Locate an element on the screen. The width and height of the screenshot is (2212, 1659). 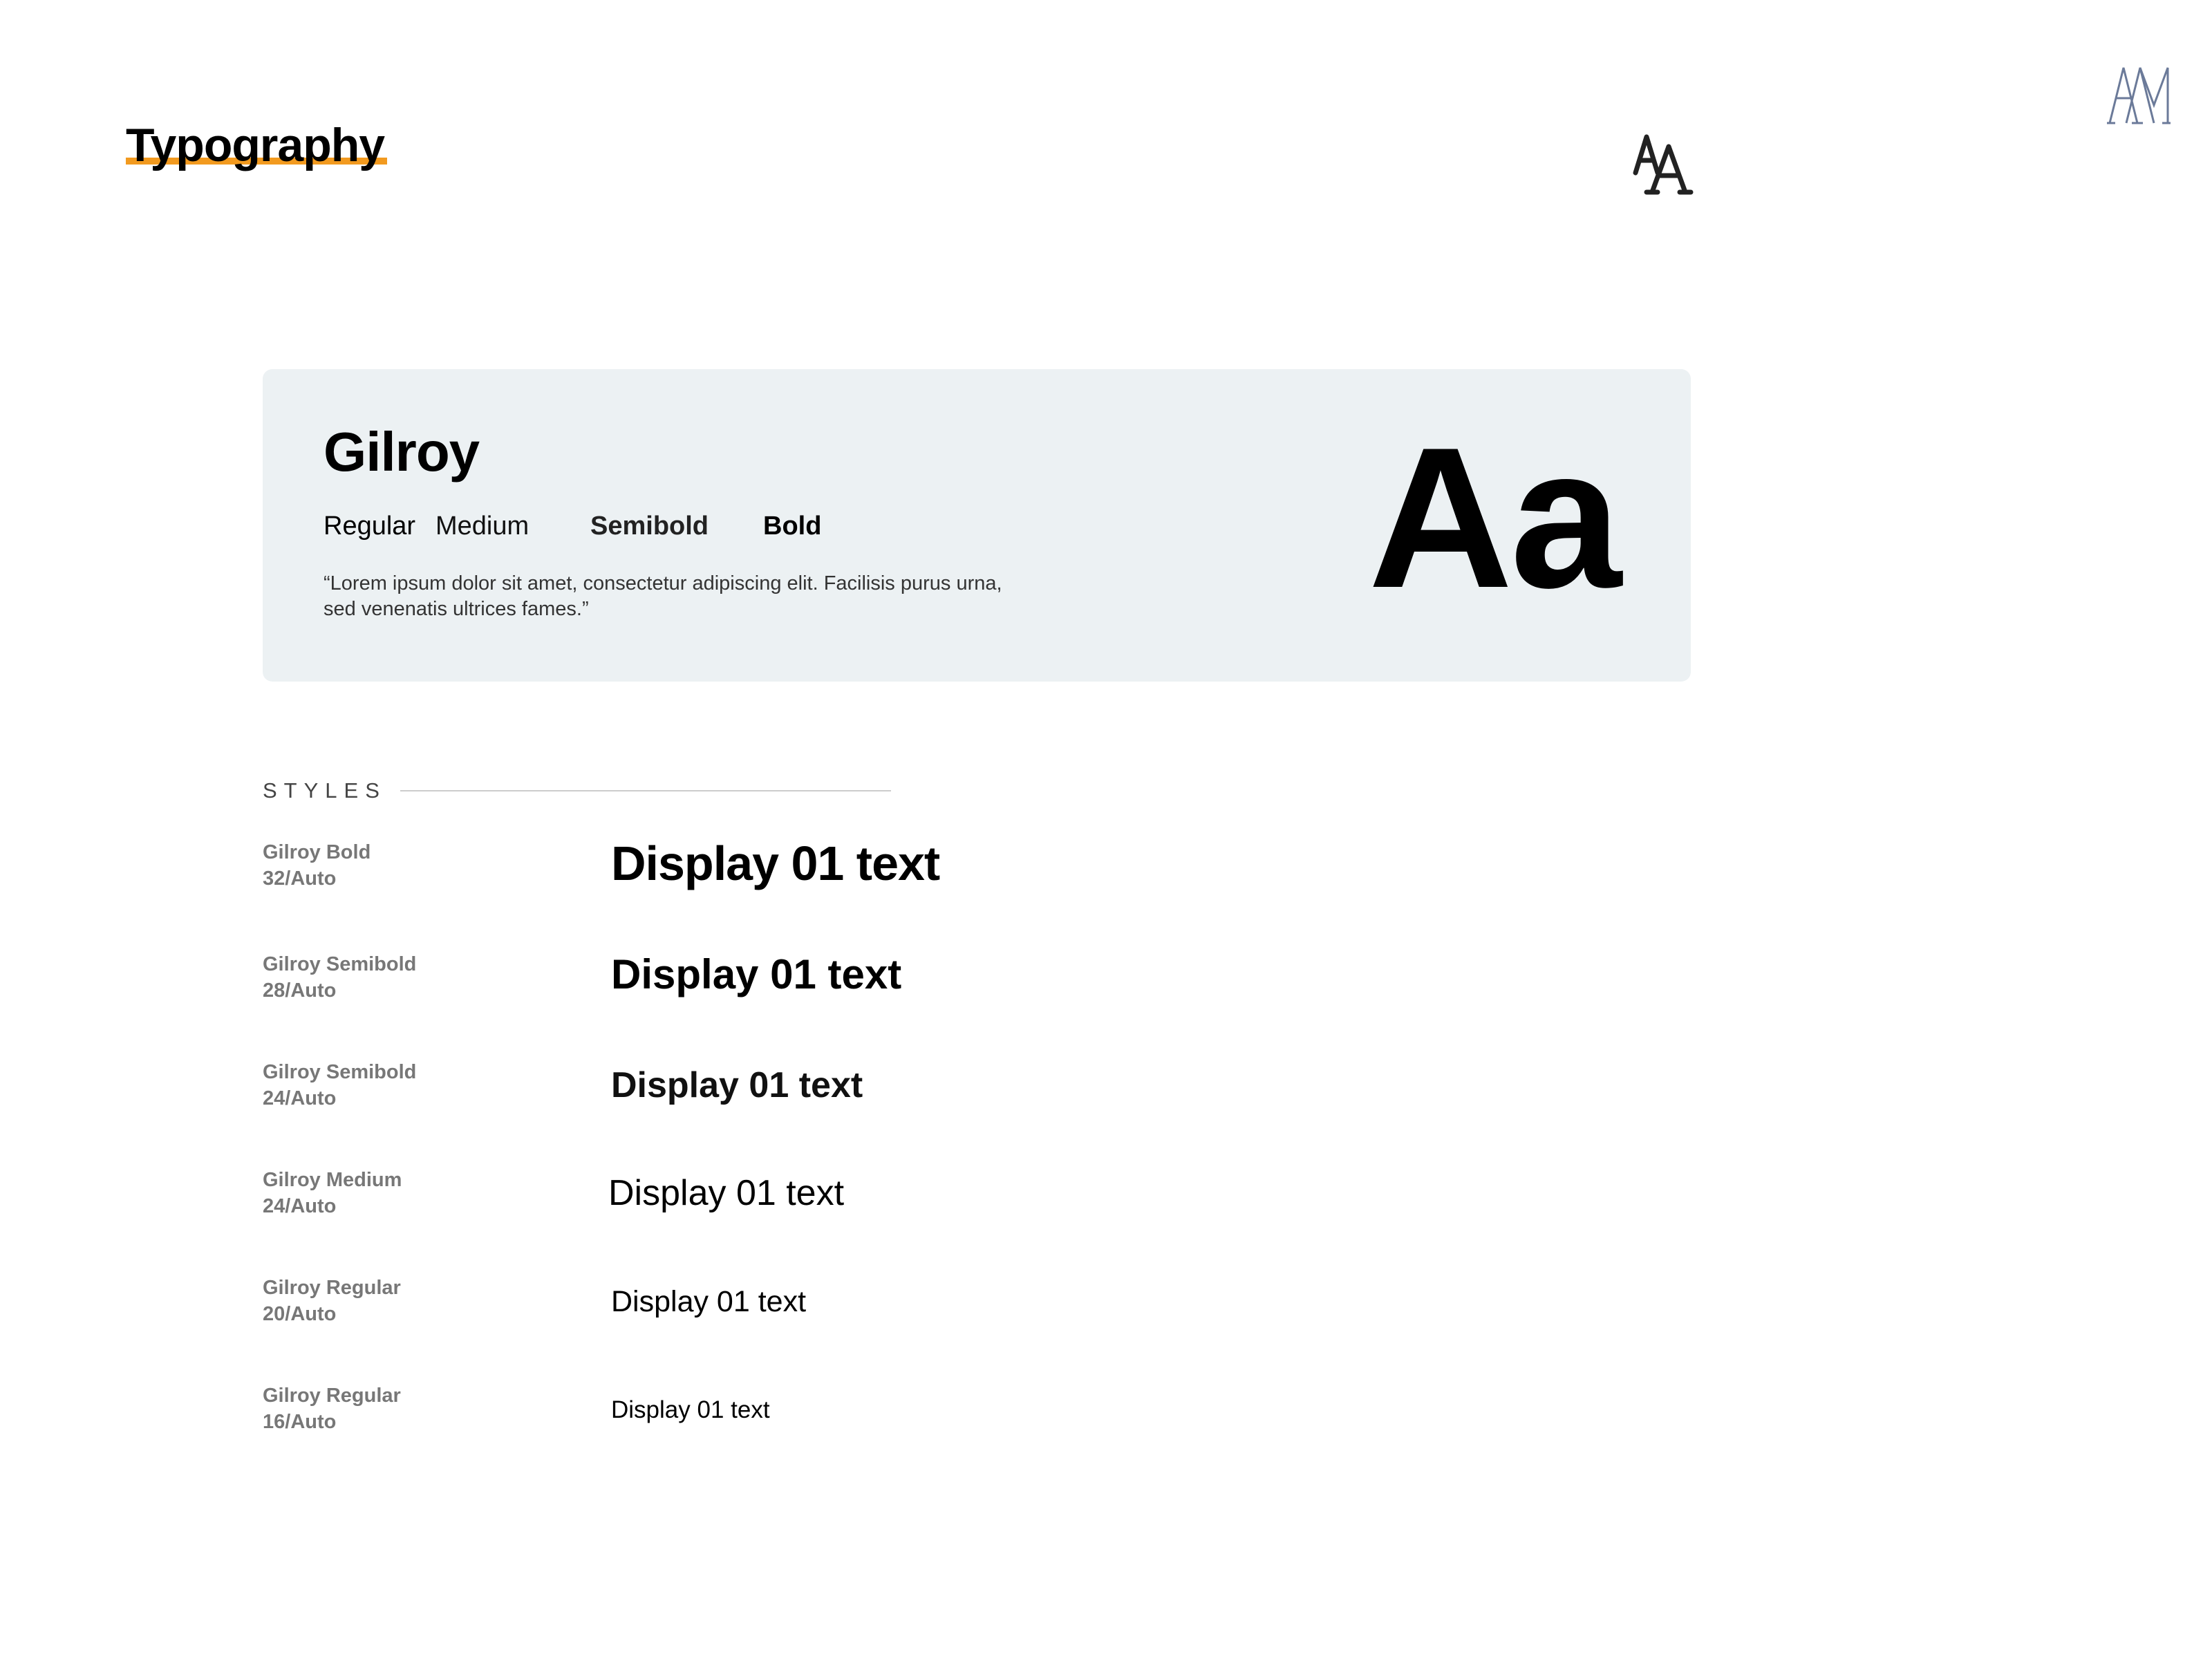
styles-divider is located at coordinates (645, 790).